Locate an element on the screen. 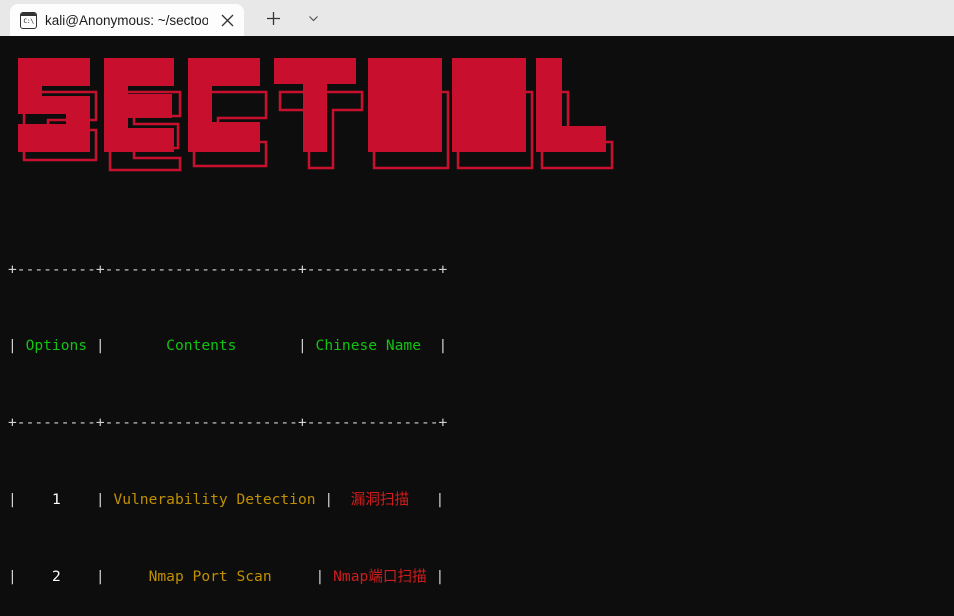 The height and width of the screenshot is (616, 954). new-tab-button is located at coordinates (273, 18).